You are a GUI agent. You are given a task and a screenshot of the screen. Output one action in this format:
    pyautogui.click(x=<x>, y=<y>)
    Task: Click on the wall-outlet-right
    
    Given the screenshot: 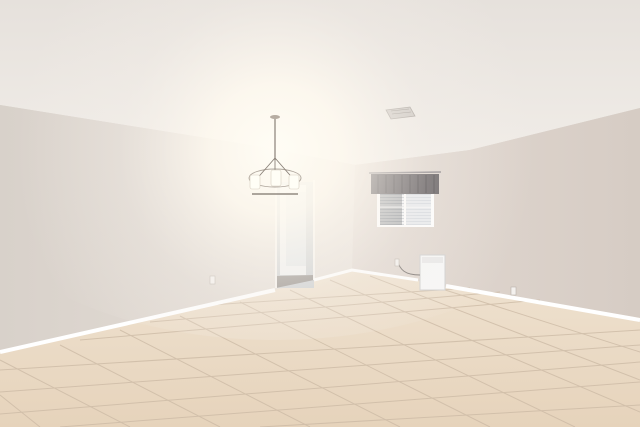 What is the action you would take?
    pyautogui.click(x=513, y=291)
    